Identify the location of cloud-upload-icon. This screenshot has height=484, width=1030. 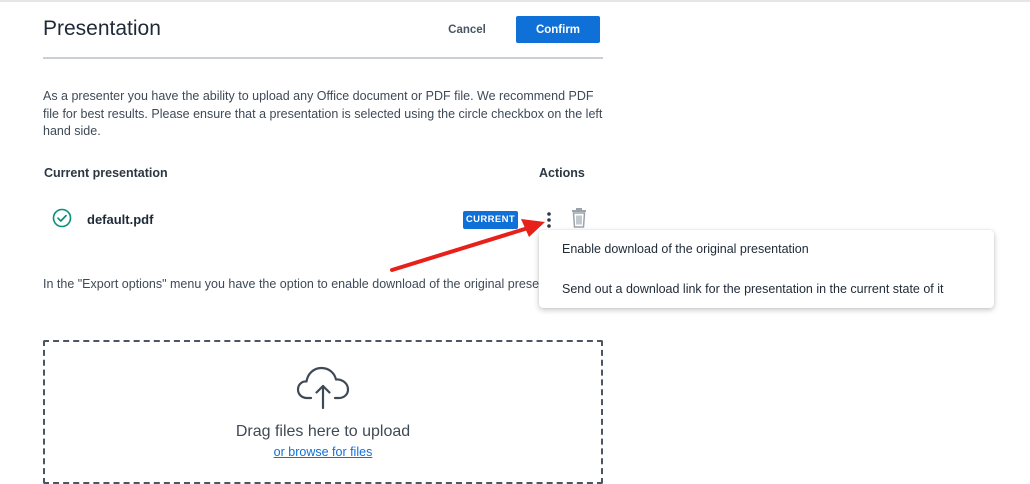
(323, 388).